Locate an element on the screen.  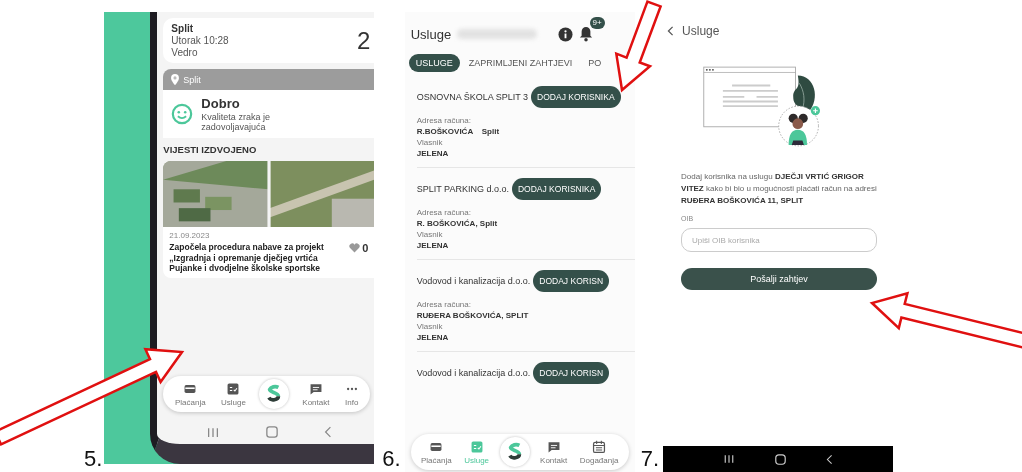
service-name: SPLIT PARKING d.o.o. is located at coordinates (462, 189).